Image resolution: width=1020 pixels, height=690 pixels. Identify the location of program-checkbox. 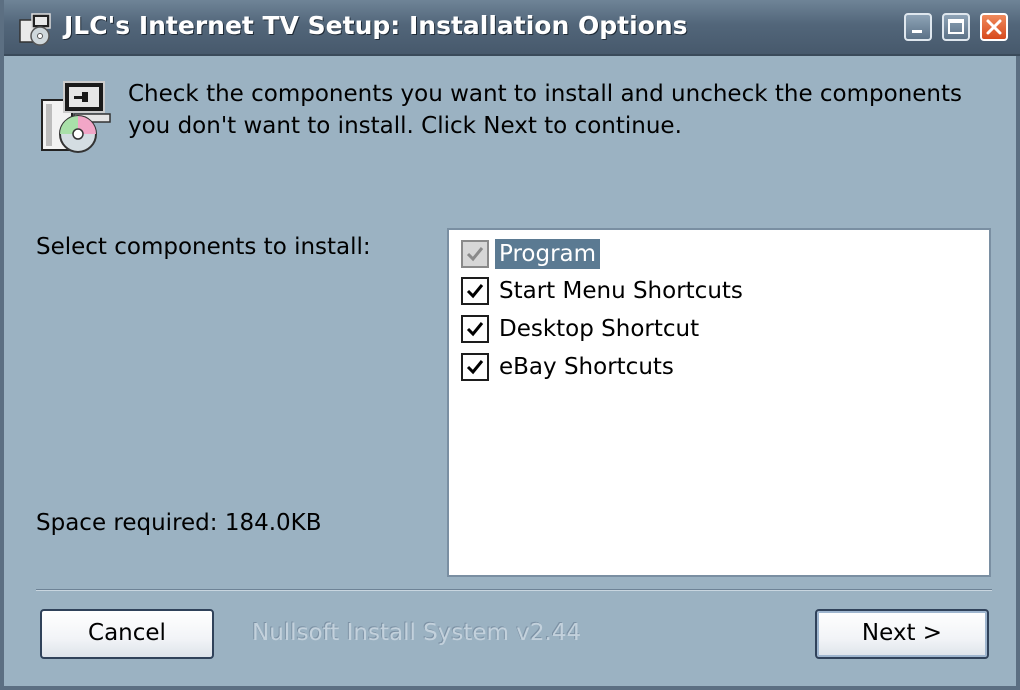
(475, 254).